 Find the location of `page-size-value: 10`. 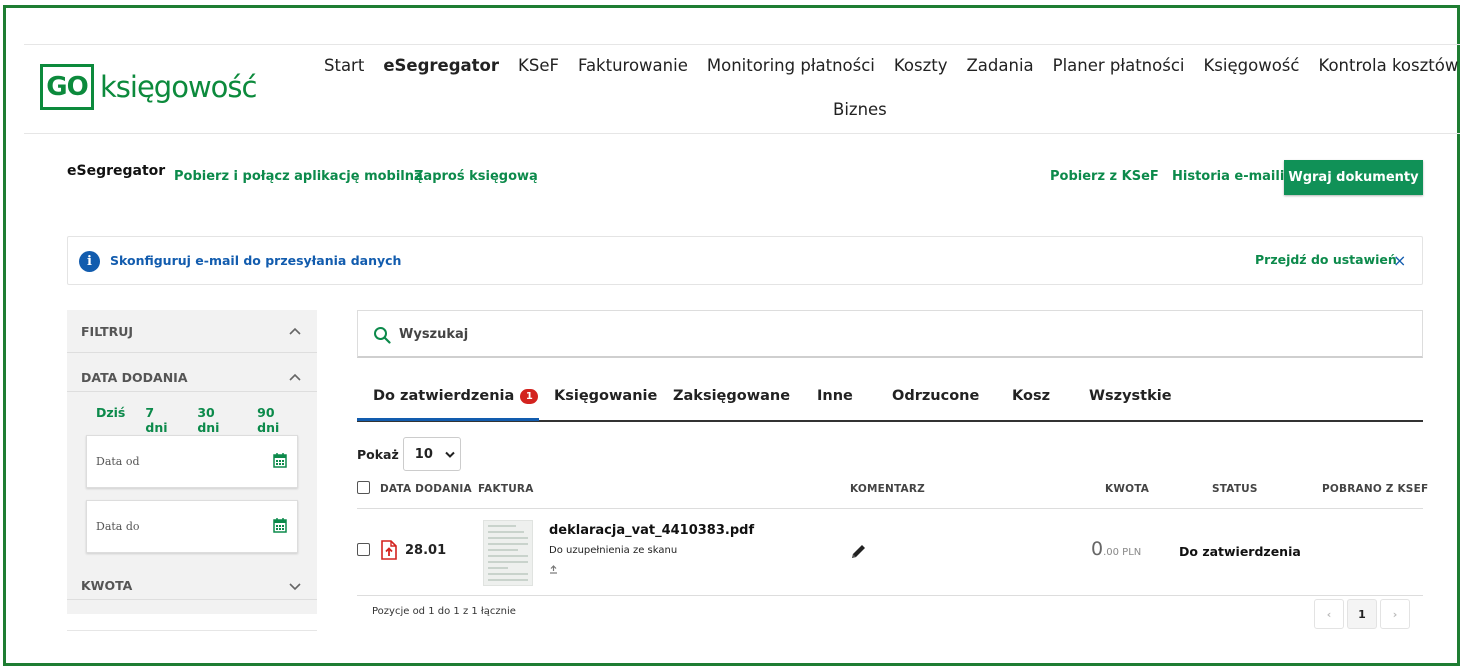

page-size-value: 10 is located at coordinates (423, 454).